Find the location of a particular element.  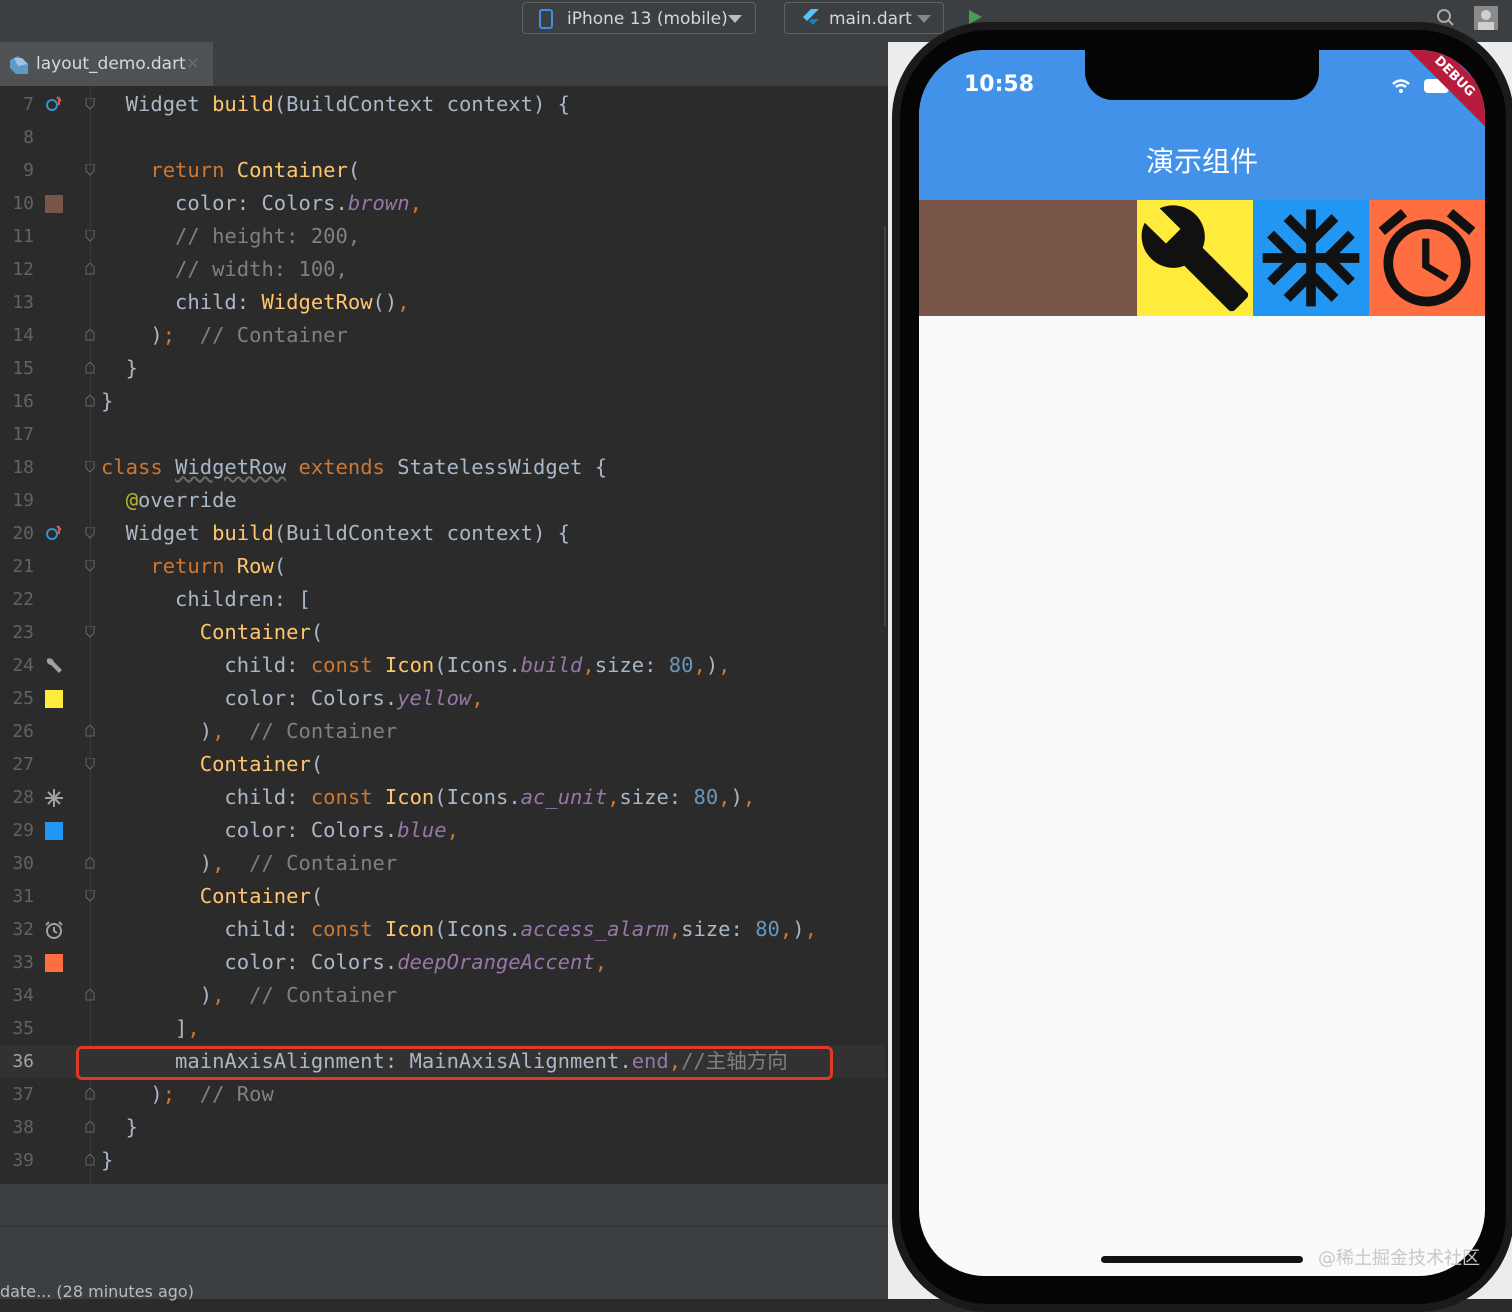

status-time: 10:58 is located at coordinates (999, 84).